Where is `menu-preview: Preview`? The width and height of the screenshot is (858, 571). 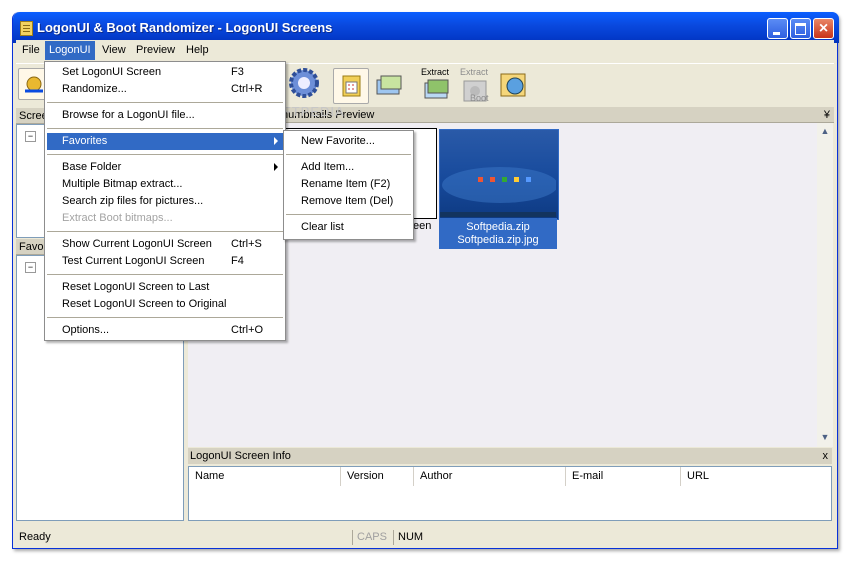
menu-preview: Preview is located at coordinates (155, 50).